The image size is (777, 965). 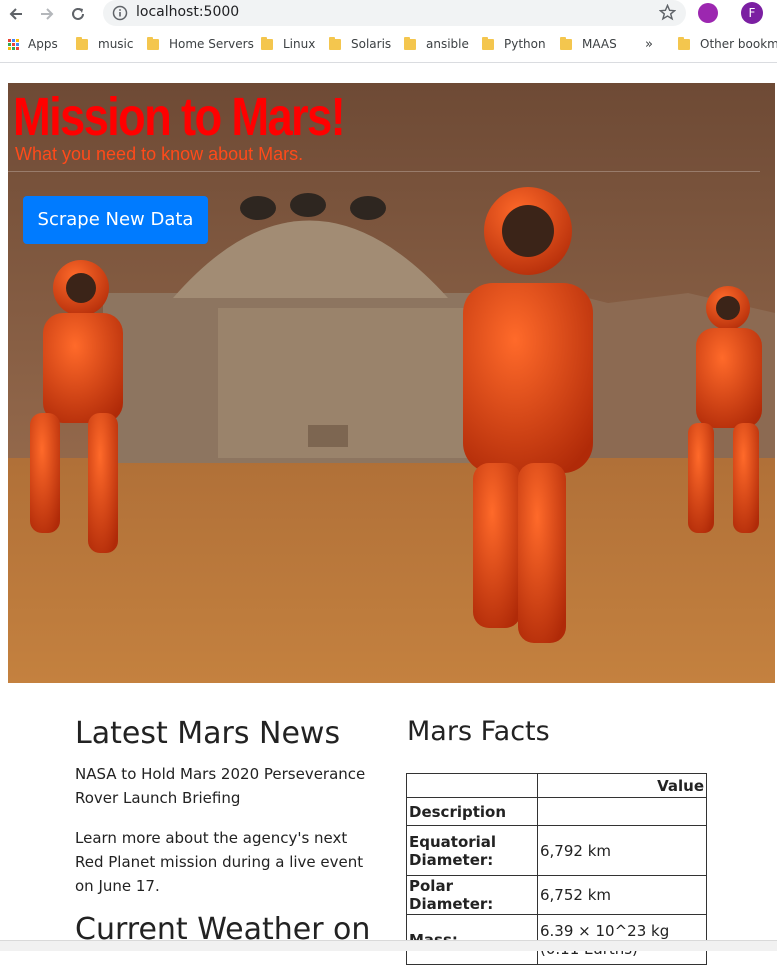 What do you see at coordinates (179, 117) in the screenshot?
I see `hero-title: Mission to Mars!` at bounding box center [179, 117].